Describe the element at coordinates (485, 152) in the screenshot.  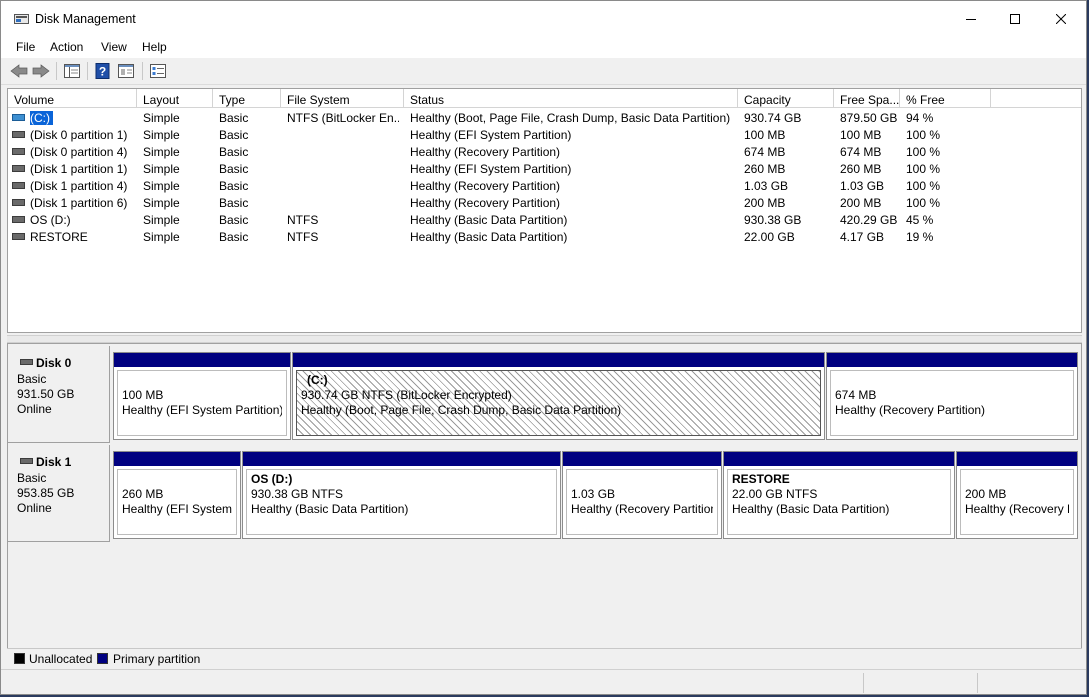
I see `status-cell: Healthy (Recovery Partition)` at that location.